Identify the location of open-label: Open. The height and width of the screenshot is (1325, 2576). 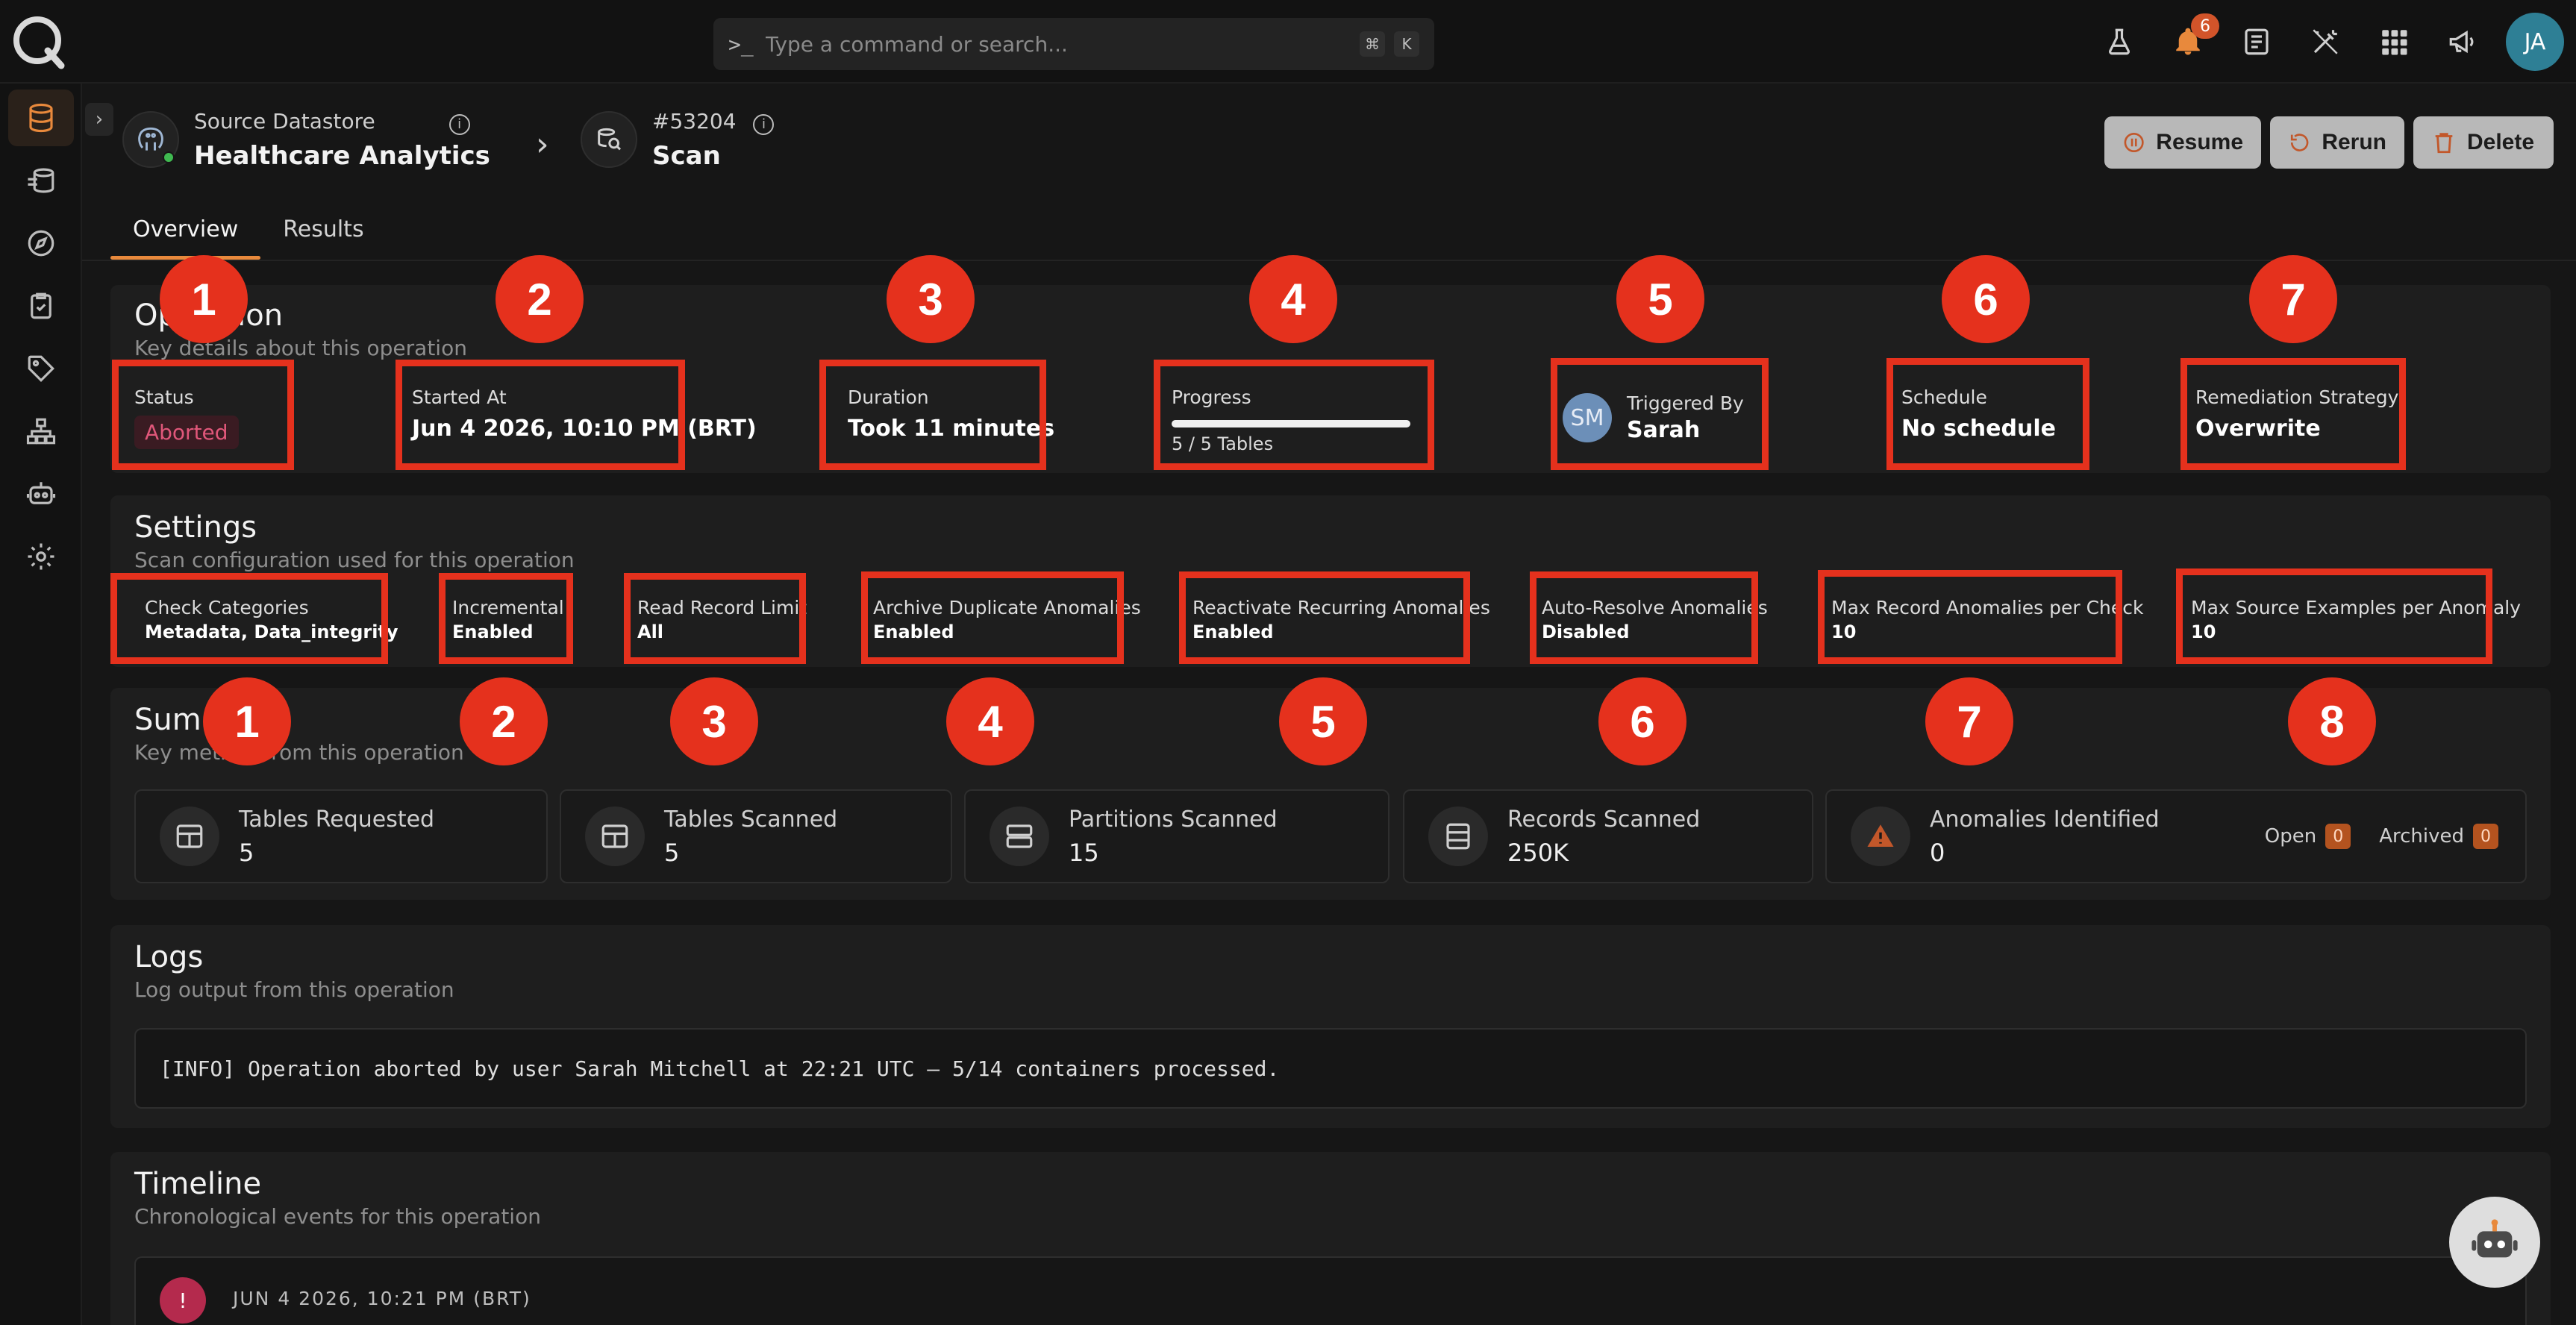
(2290, 836).